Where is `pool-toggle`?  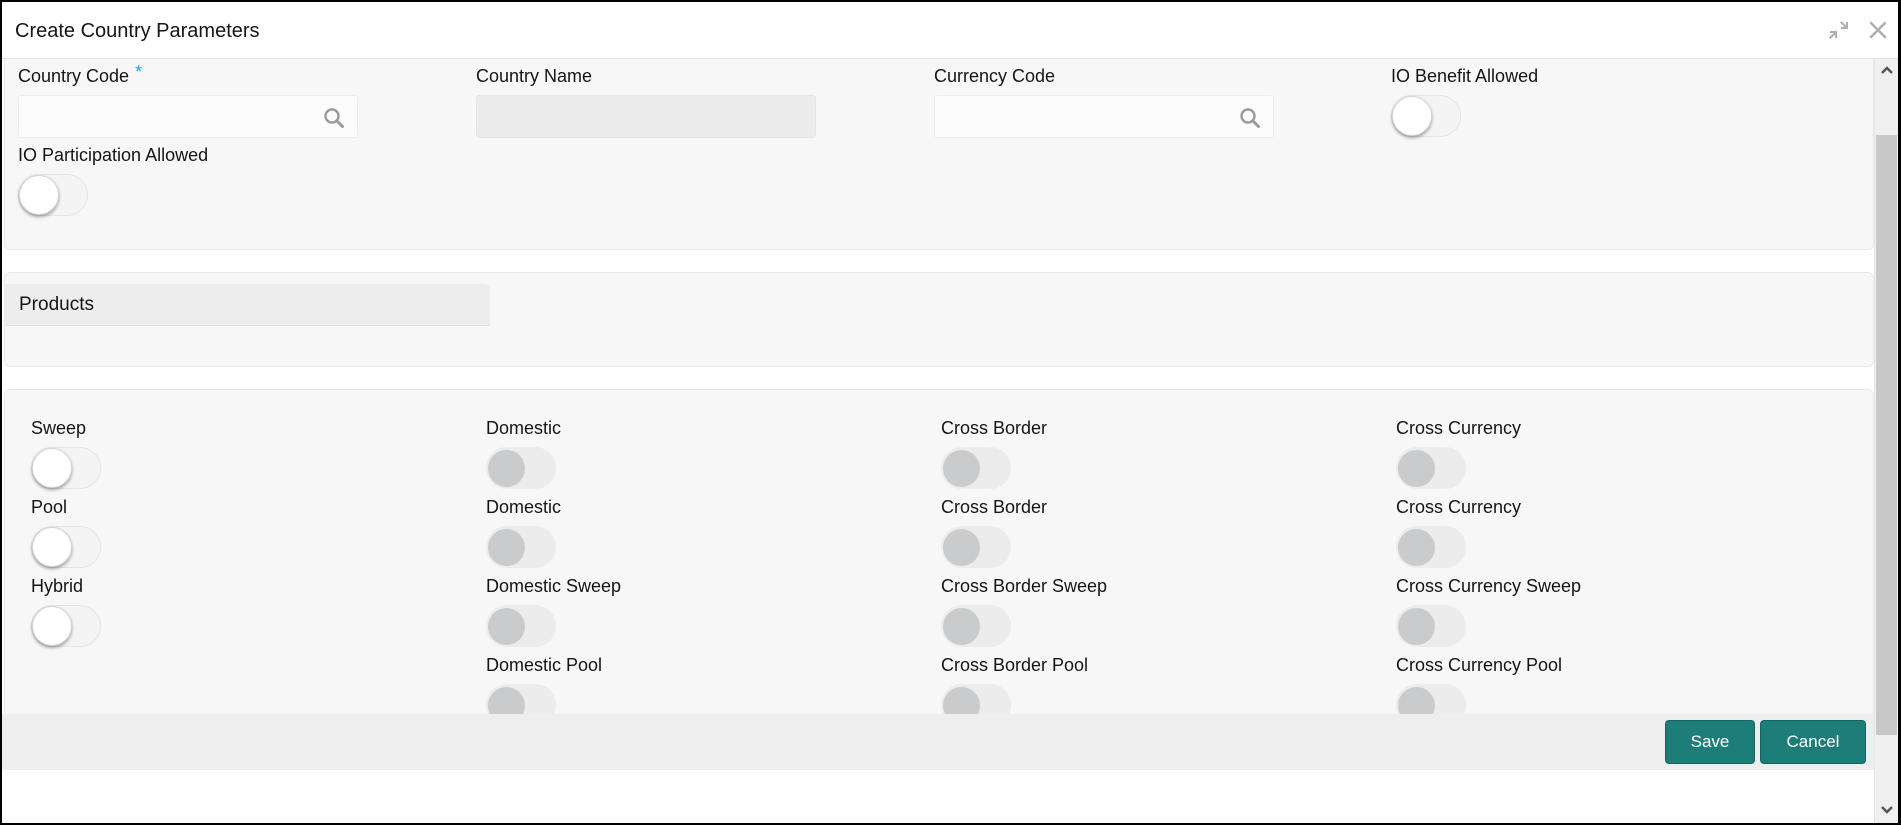
pool-toggle is located at coordinates (66, 547).